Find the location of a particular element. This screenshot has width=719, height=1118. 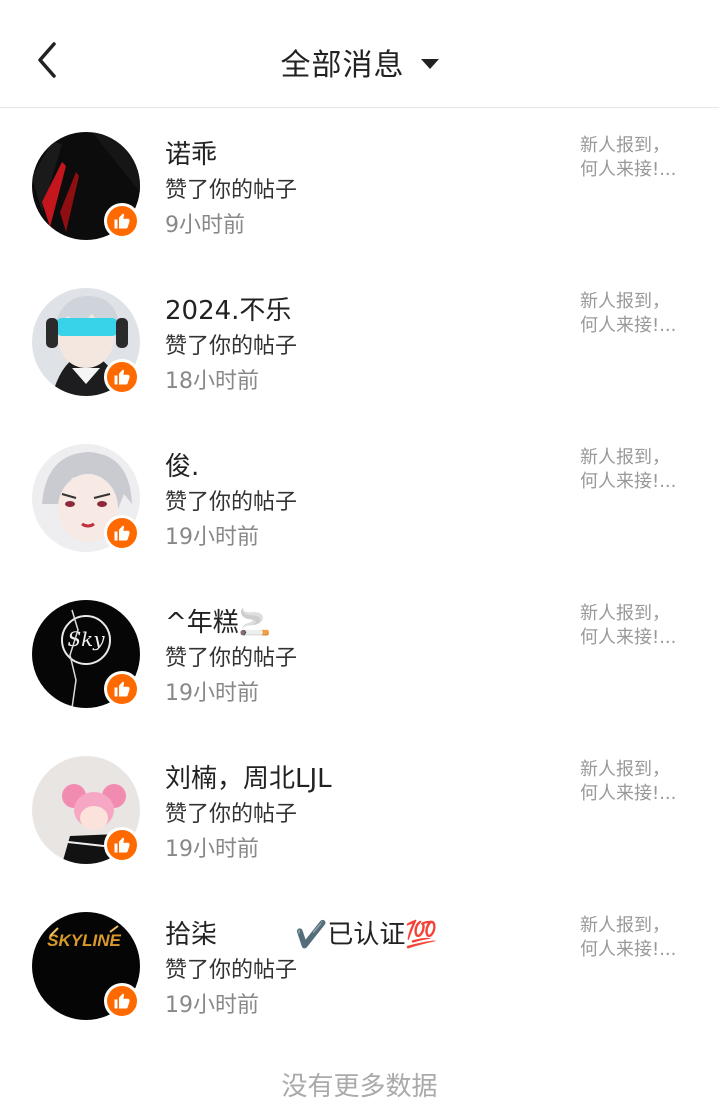

avatar-logo-text: SKYLINE is located at coordinates (84, 940).